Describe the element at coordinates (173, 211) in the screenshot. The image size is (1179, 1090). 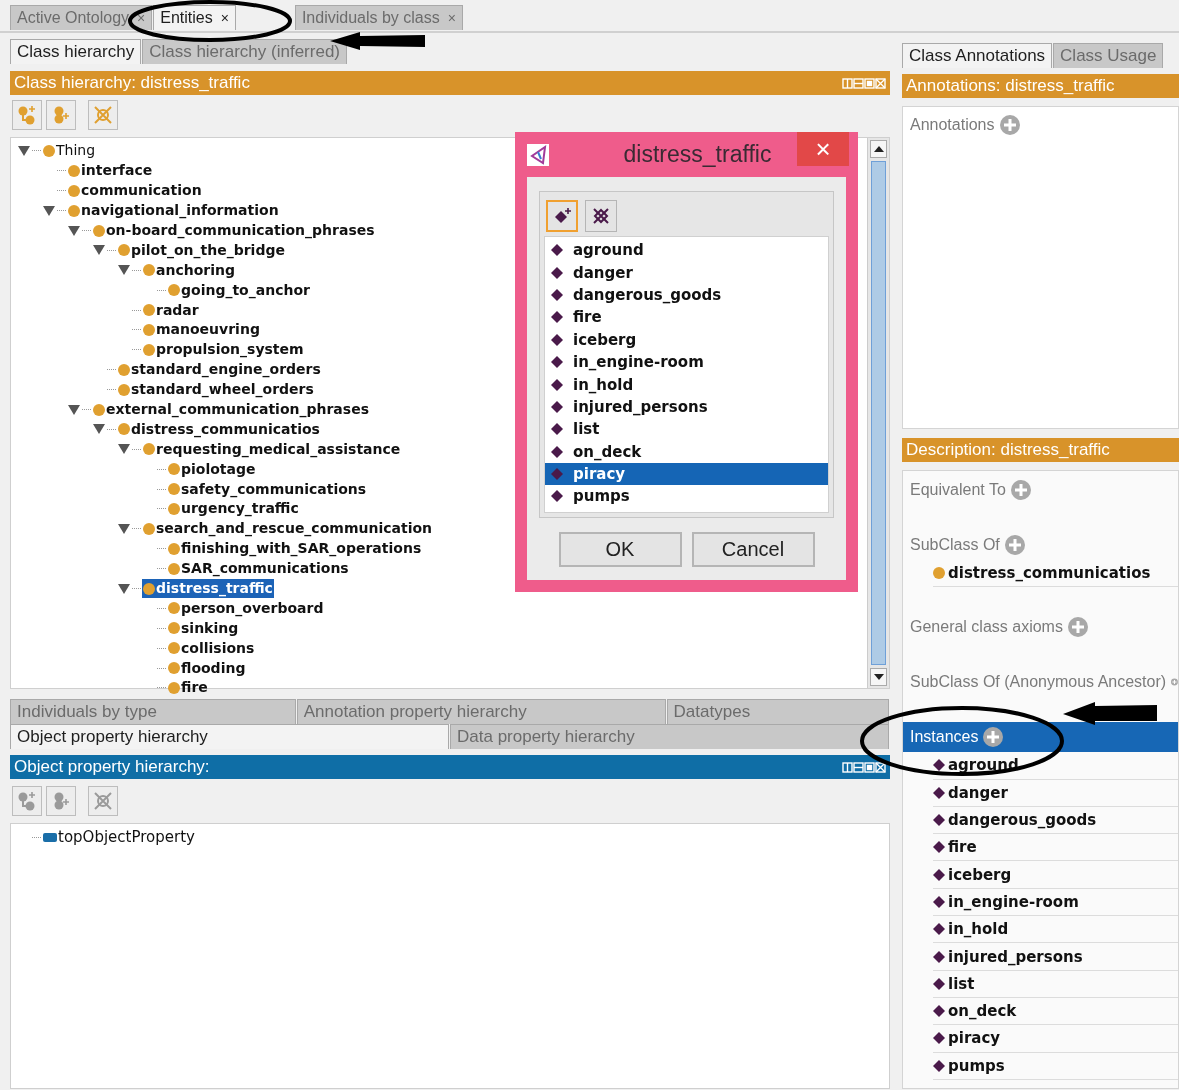
I see `tree-item: navigational_information` at that location.